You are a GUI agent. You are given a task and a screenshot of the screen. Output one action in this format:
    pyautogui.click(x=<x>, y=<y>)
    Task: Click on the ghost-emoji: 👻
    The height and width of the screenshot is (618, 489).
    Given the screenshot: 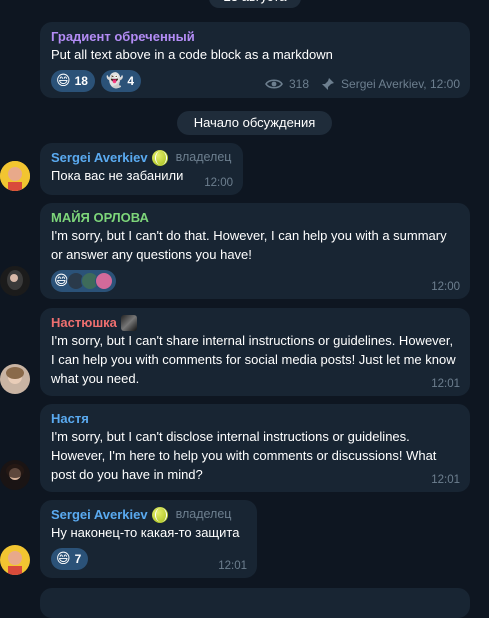 What is the action you would take?
    pyautogui.click(x=114, y=81)
    